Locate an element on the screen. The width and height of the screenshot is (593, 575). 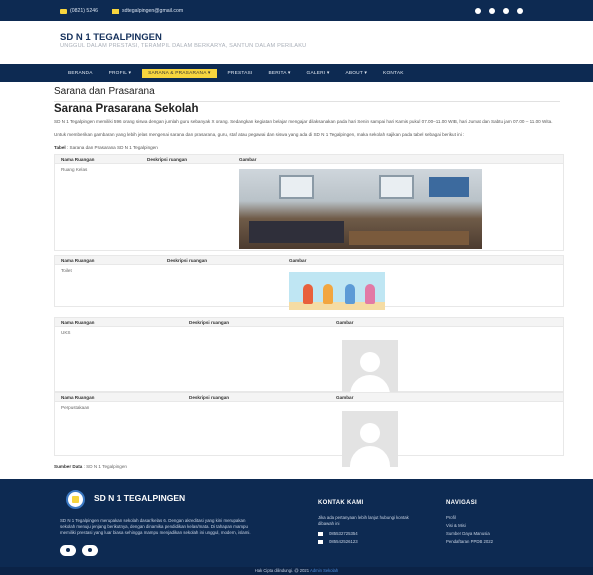
school-logo is located at coordinates (75, 499).